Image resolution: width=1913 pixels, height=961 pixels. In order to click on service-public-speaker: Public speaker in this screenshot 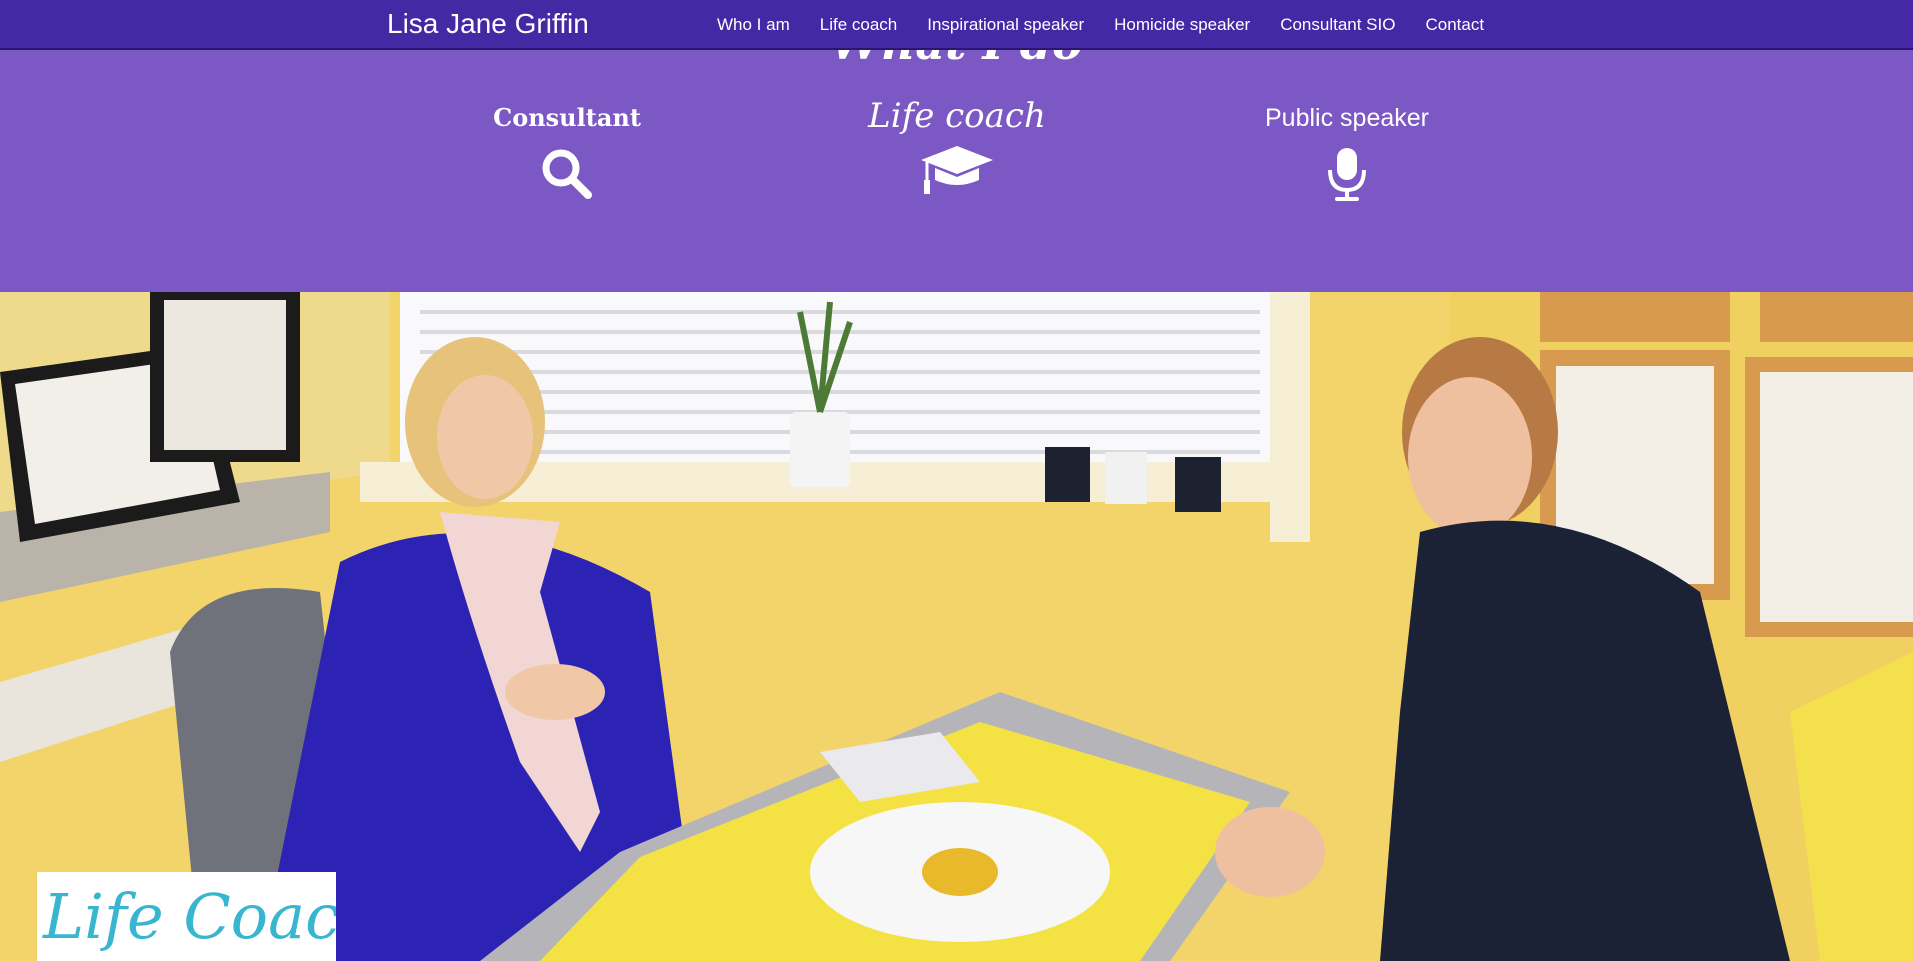, I will do `click(1347, 151)`.